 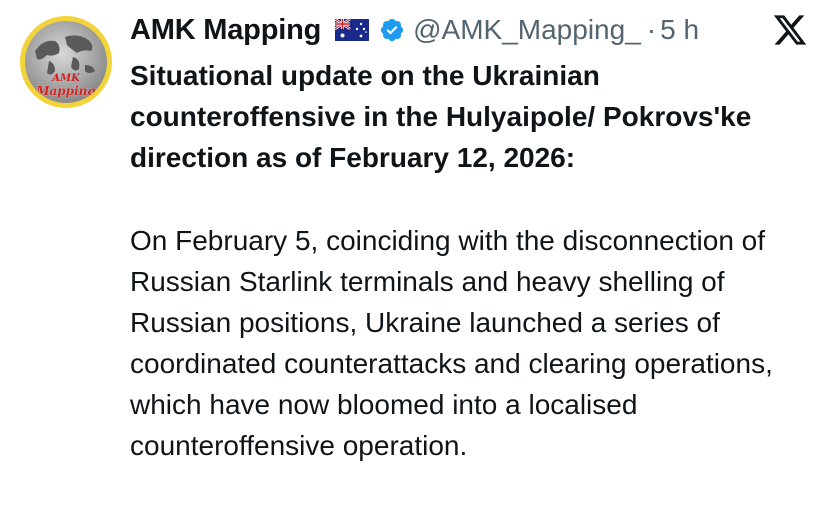 I want to click on avatar: AMK Mapping, so click(x=66, y=62).